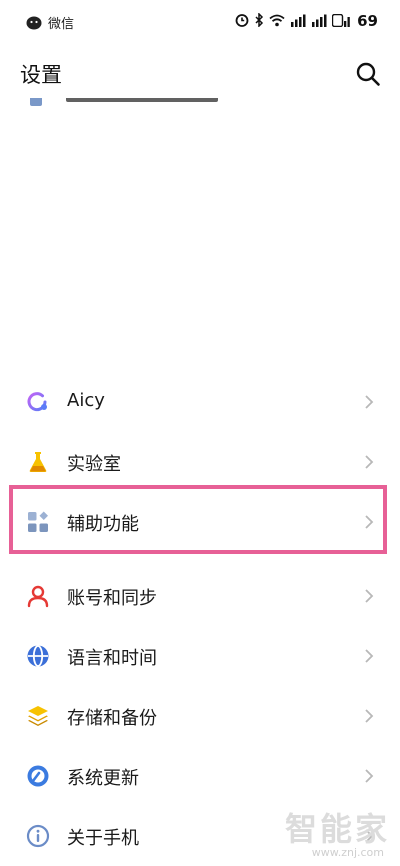 The height and width of the screenshot is (866, 400). I want to click on alarm-icon, so click(242, 20).